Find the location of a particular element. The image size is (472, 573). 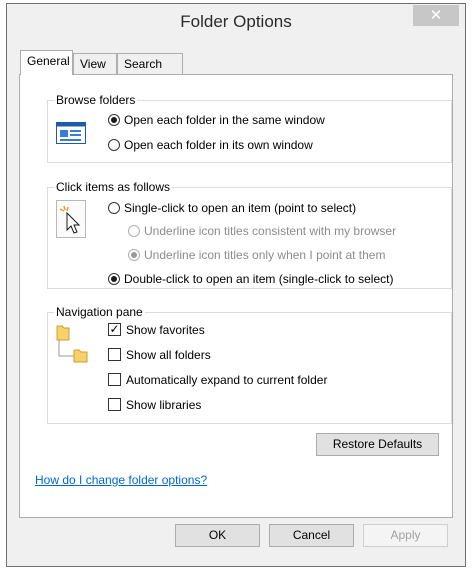

help-link: How do I change folder options? is located at coordinates (121, 480).